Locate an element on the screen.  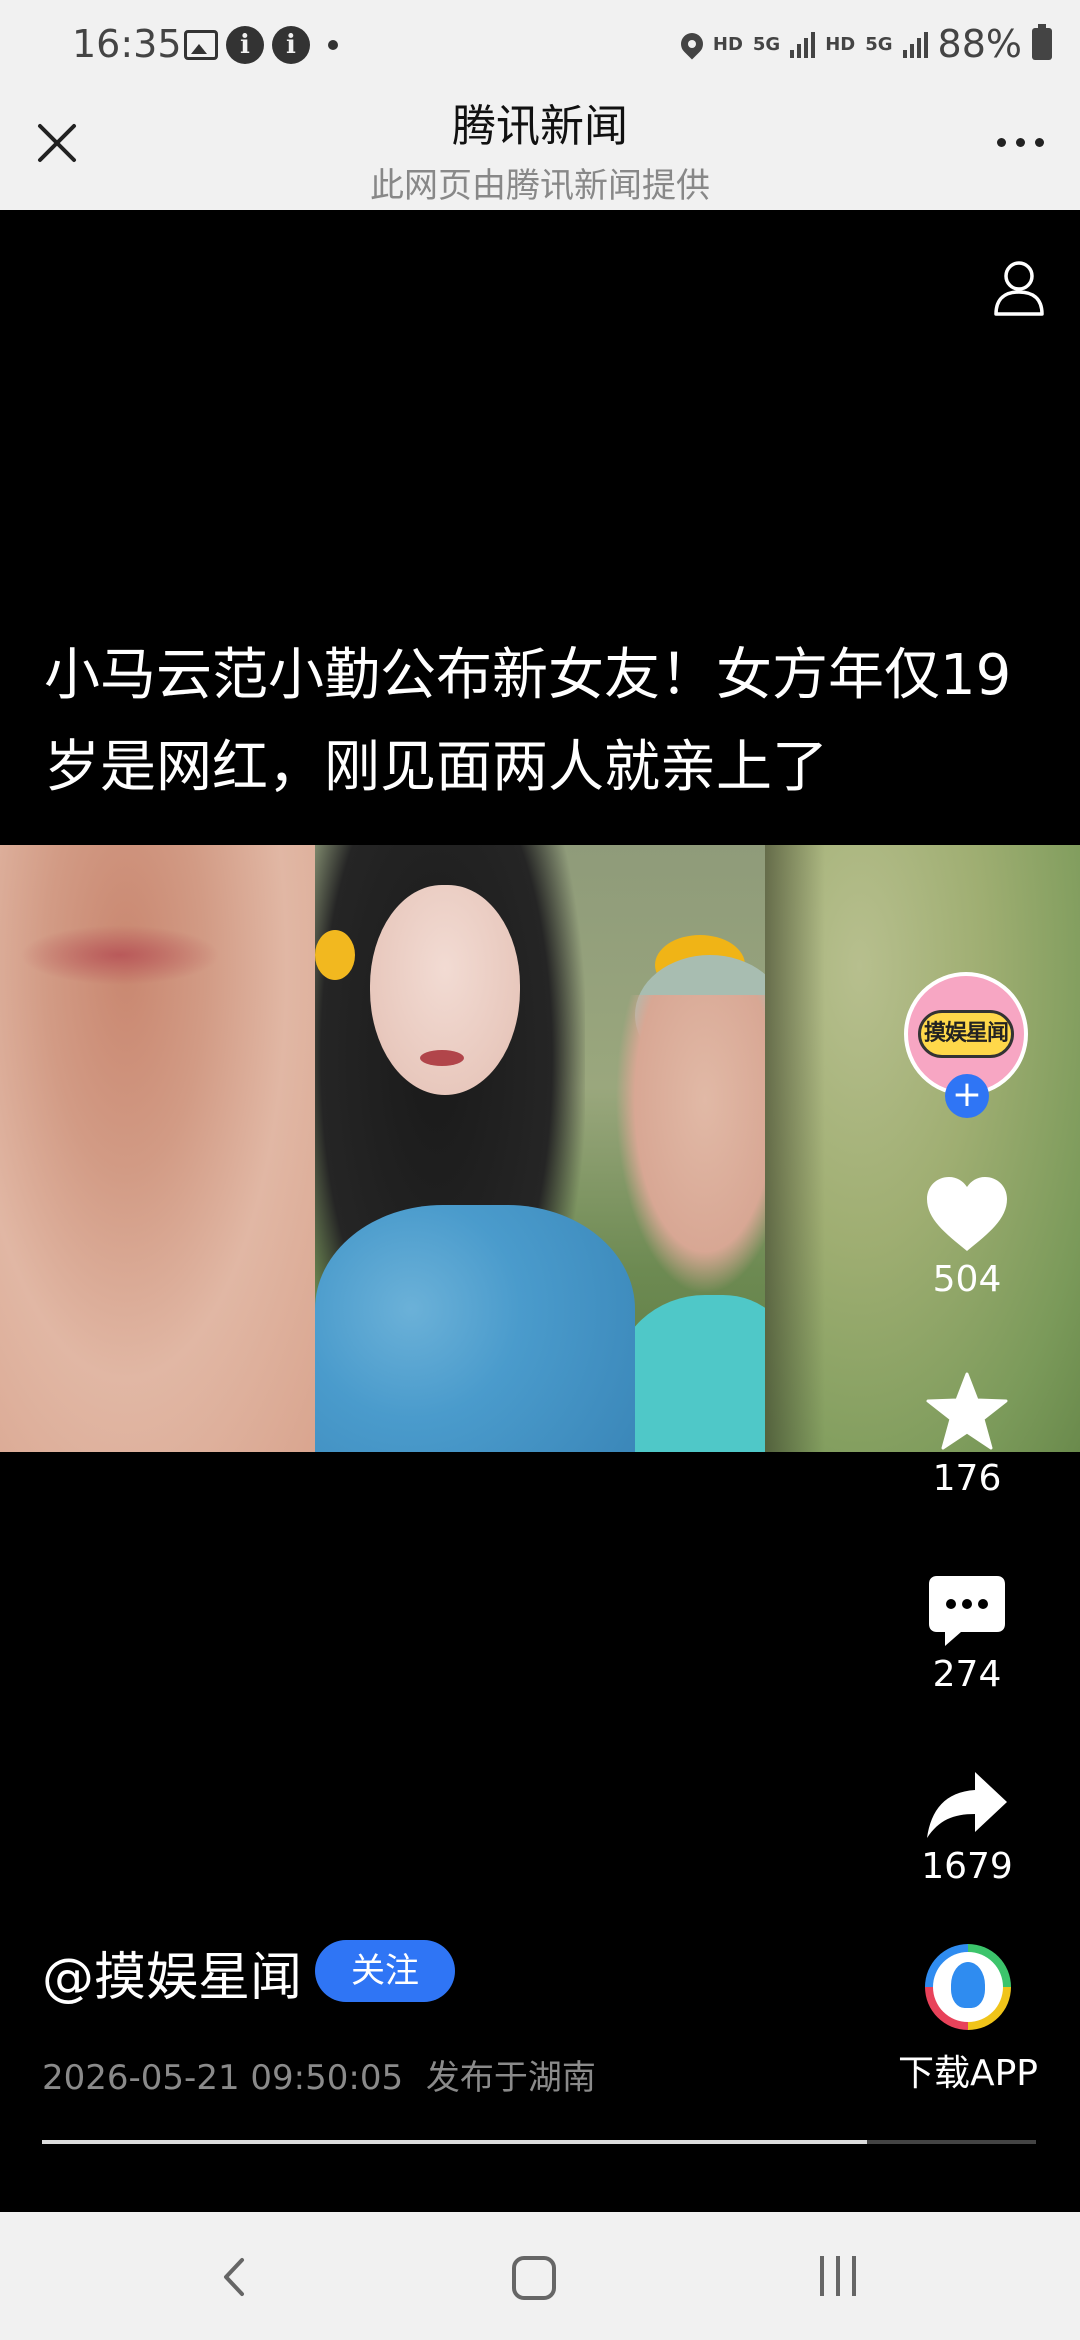
status-bar: 16:35 i i HD 5G HD 5G 88% is located at coordinates (540, 45).